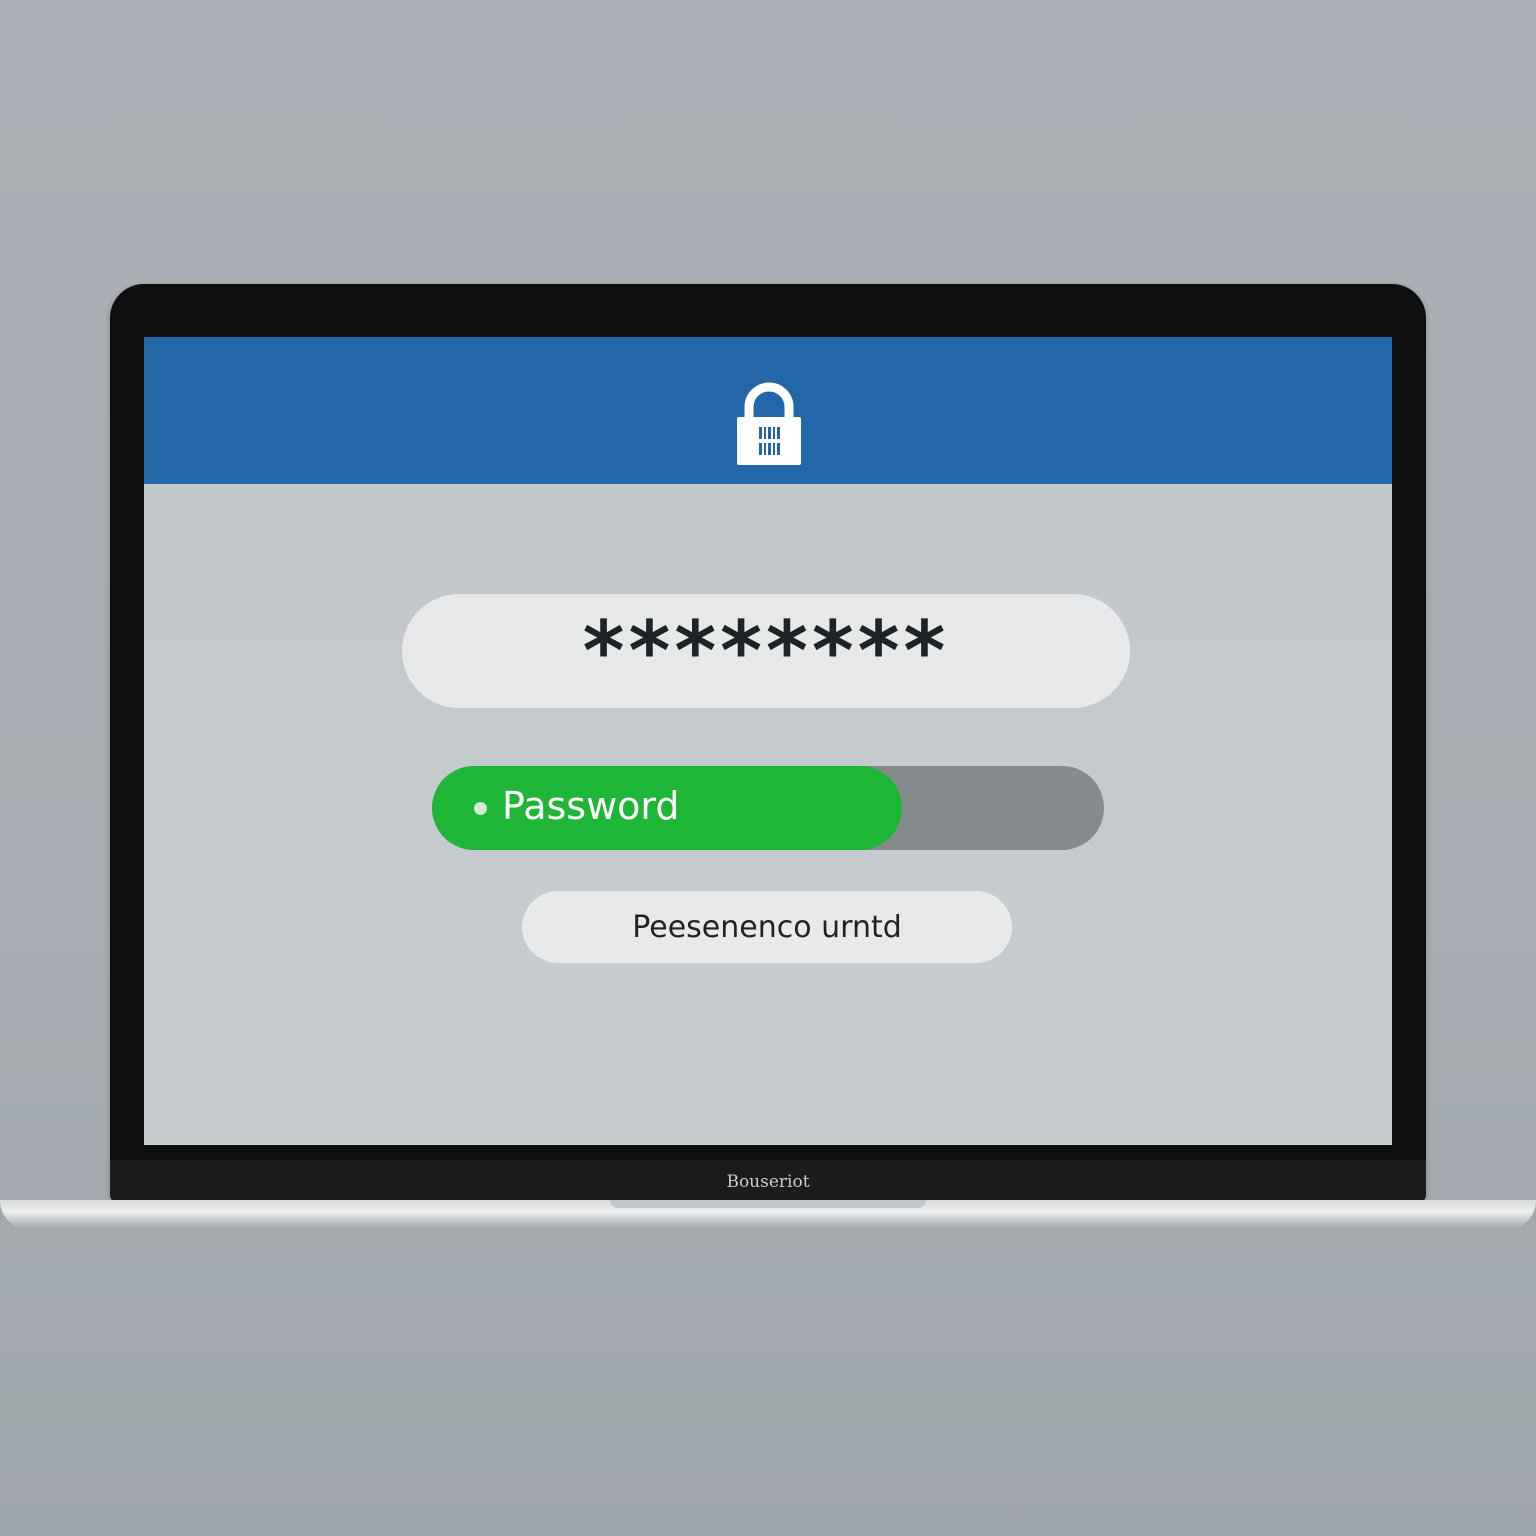 The height and width of the screenshot is (1536, 1536). I want to click on password-mask: ********, so click(766, 651).